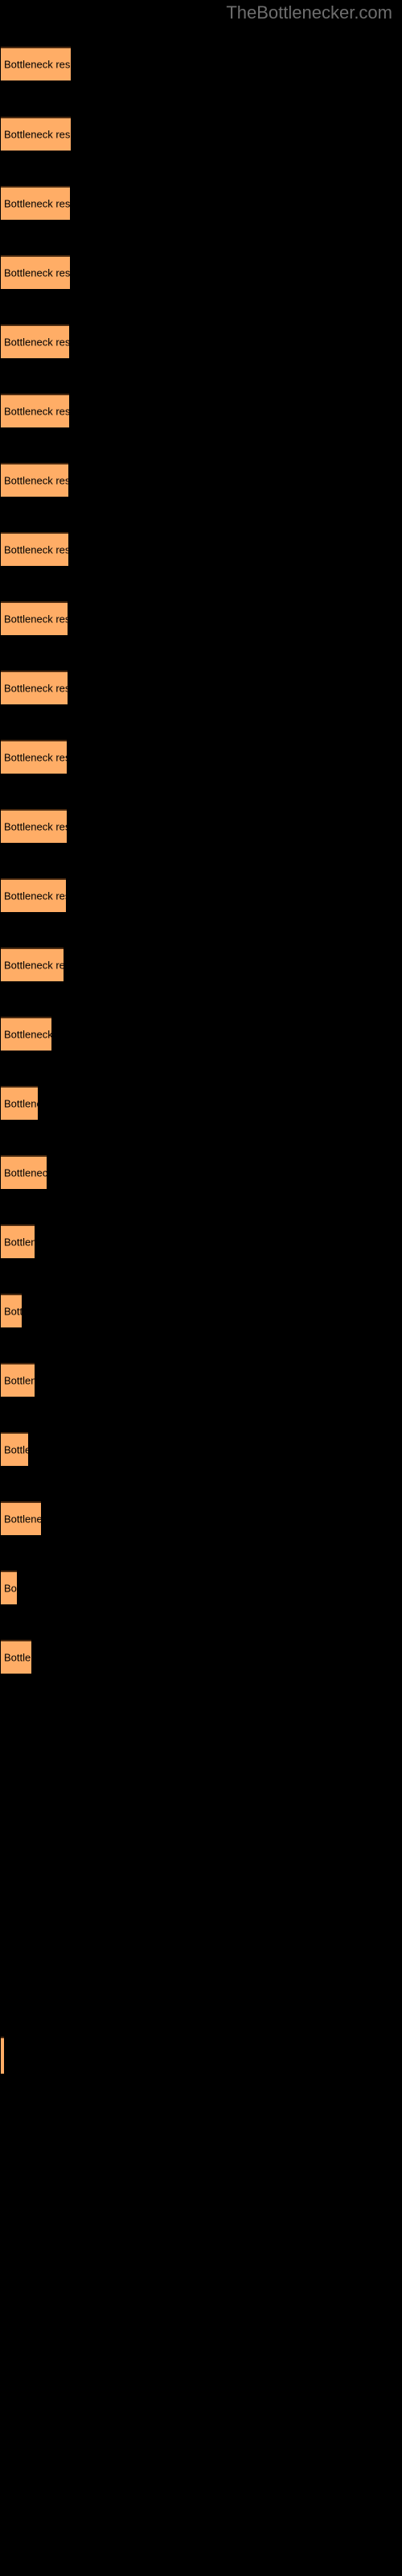  I want to click on axis-tick-marker, so click(2, 2055).